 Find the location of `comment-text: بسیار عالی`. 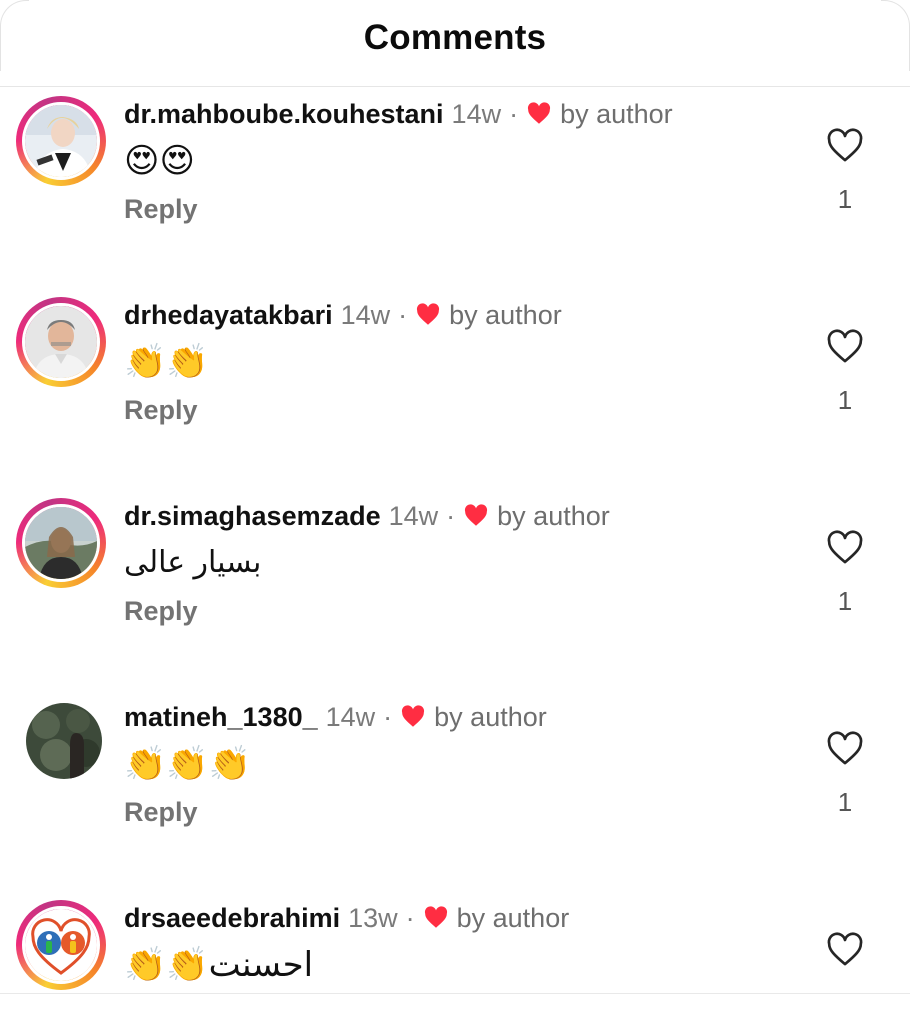

comment-text: بسیار عالی is located at coordinates (193, 562).